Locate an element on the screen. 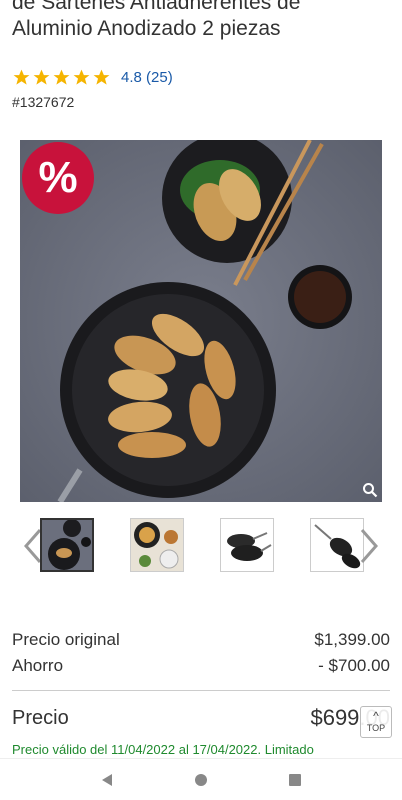 This screenshot has height=800, width=402. discount-badge: % is located at coordinates (58, 178).